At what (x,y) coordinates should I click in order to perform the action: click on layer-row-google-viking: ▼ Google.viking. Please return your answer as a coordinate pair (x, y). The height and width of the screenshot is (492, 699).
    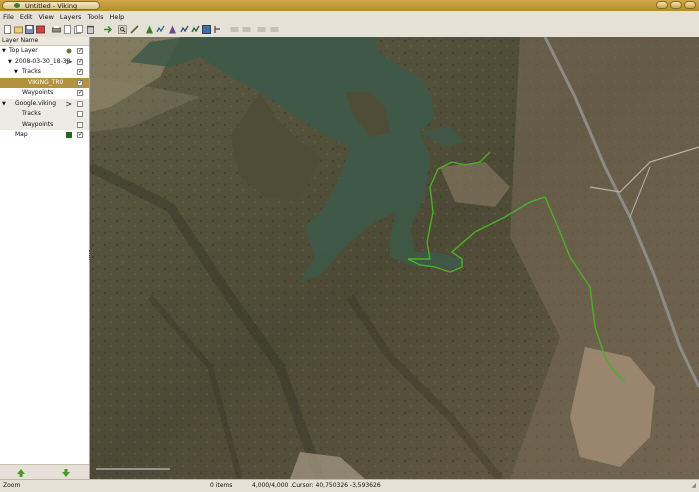
    Looking at the image, I should click on (44, 104).